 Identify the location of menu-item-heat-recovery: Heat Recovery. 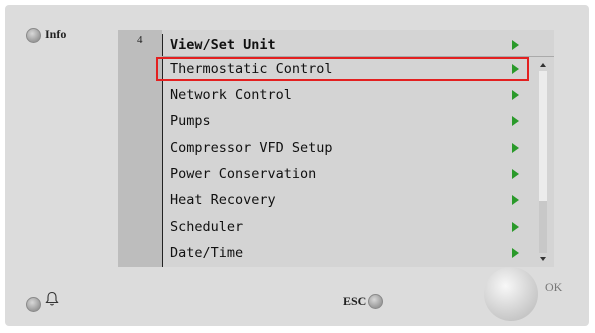
(223, 200).